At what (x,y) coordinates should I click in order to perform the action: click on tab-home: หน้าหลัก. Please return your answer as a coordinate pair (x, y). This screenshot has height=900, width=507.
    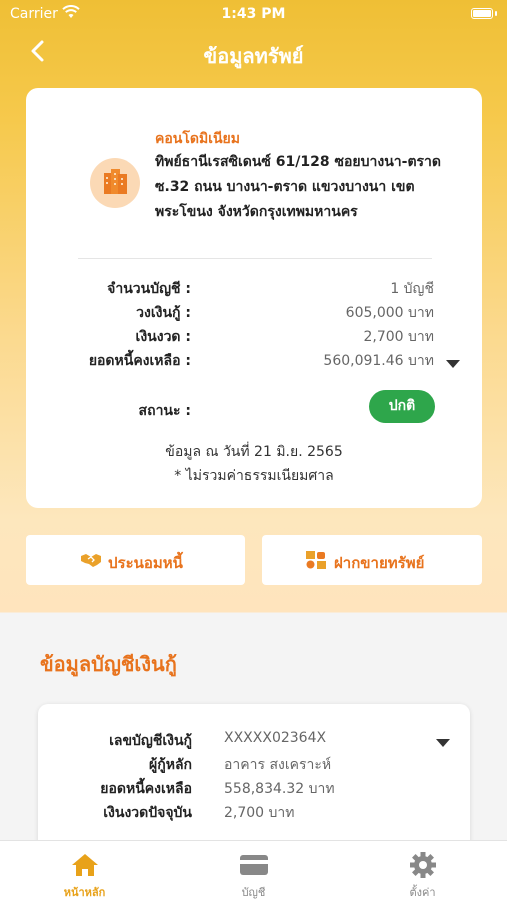
    Looking at the image, I should click on (84, 870).